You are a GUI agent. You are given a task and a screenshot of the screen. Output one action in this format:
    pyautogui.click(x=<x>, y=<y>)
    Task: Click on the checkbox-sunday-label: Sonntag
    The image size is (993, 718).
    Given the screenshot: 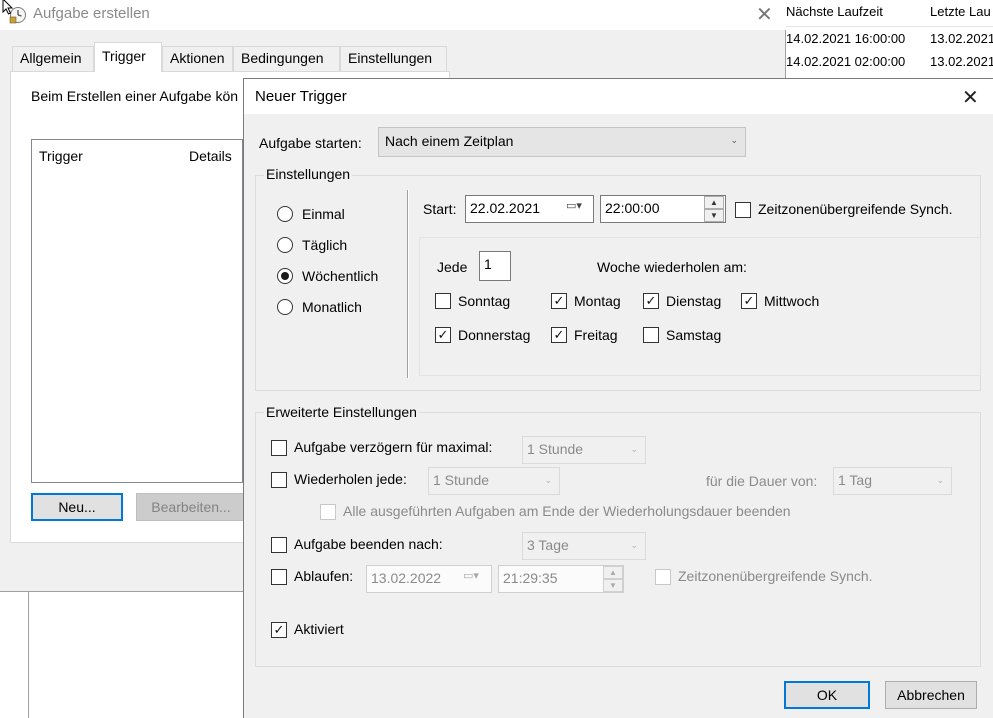 What is the action you would take?
    pyautogui.click(x=484, y=301)
    